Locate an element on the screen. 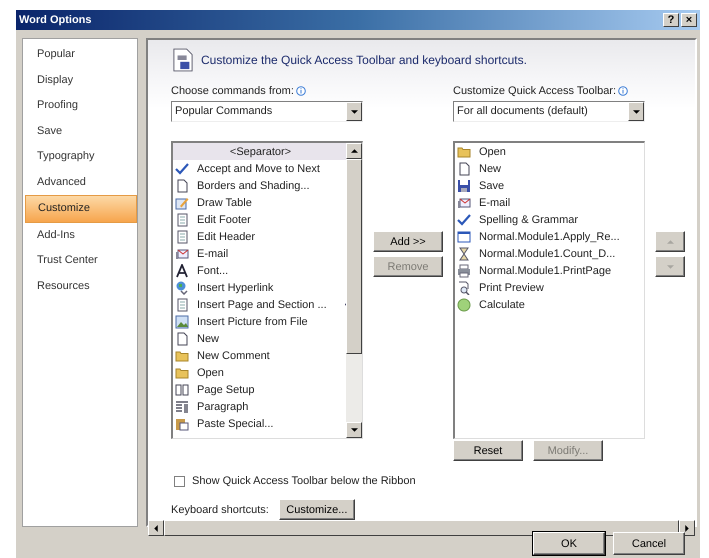 The height and width of the screenshot is (558, 709). section-heading: Customize the Quick Access Toolbar and keyboard shortcuts. is located at coordinates (364, 60).